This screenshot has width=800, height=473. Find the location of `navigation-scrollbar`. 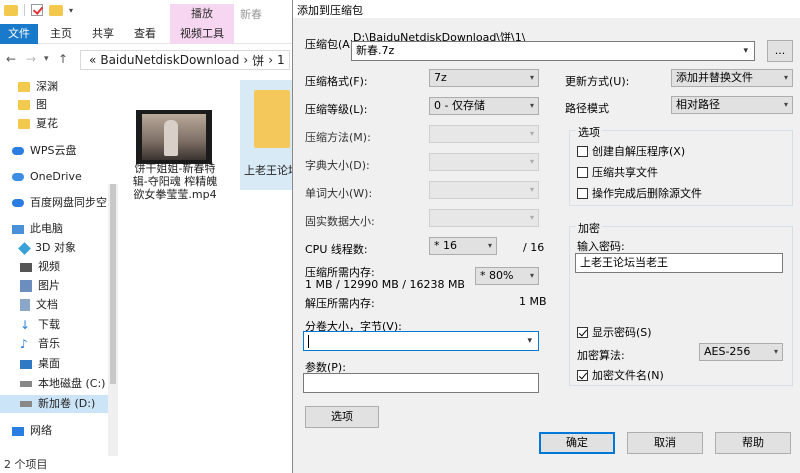

navigation-scrollbar is located at coordinates (113, 320).